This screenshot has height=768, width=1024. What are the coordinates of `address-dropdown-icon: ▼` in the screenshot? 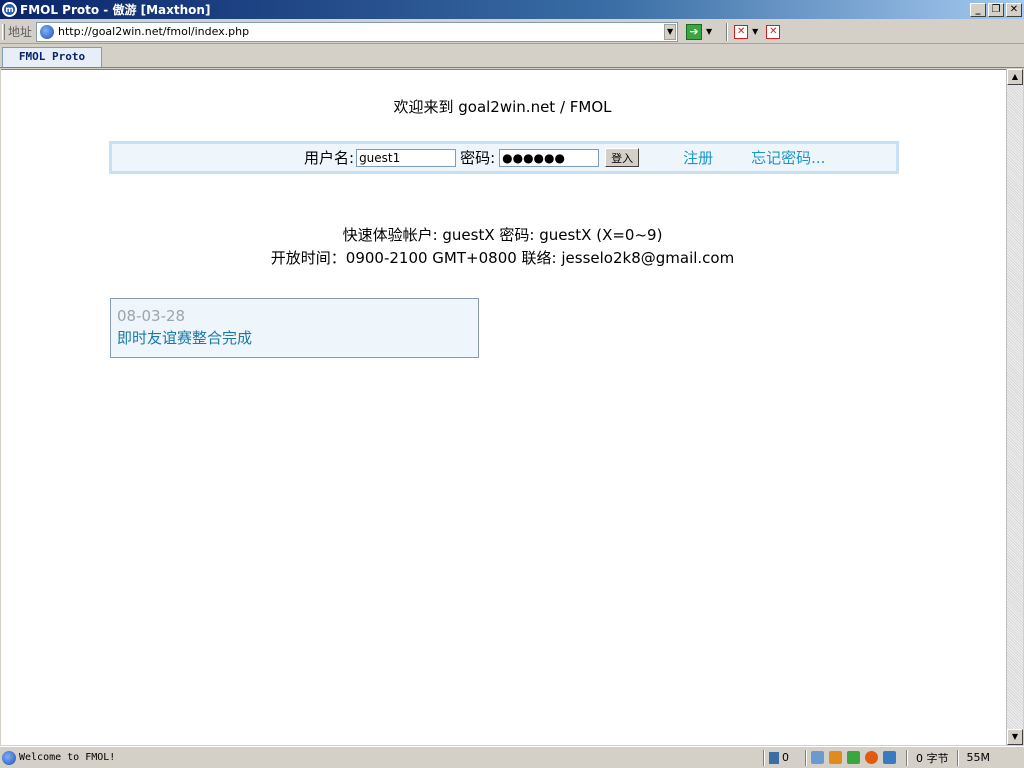 It's located at (670, 31).